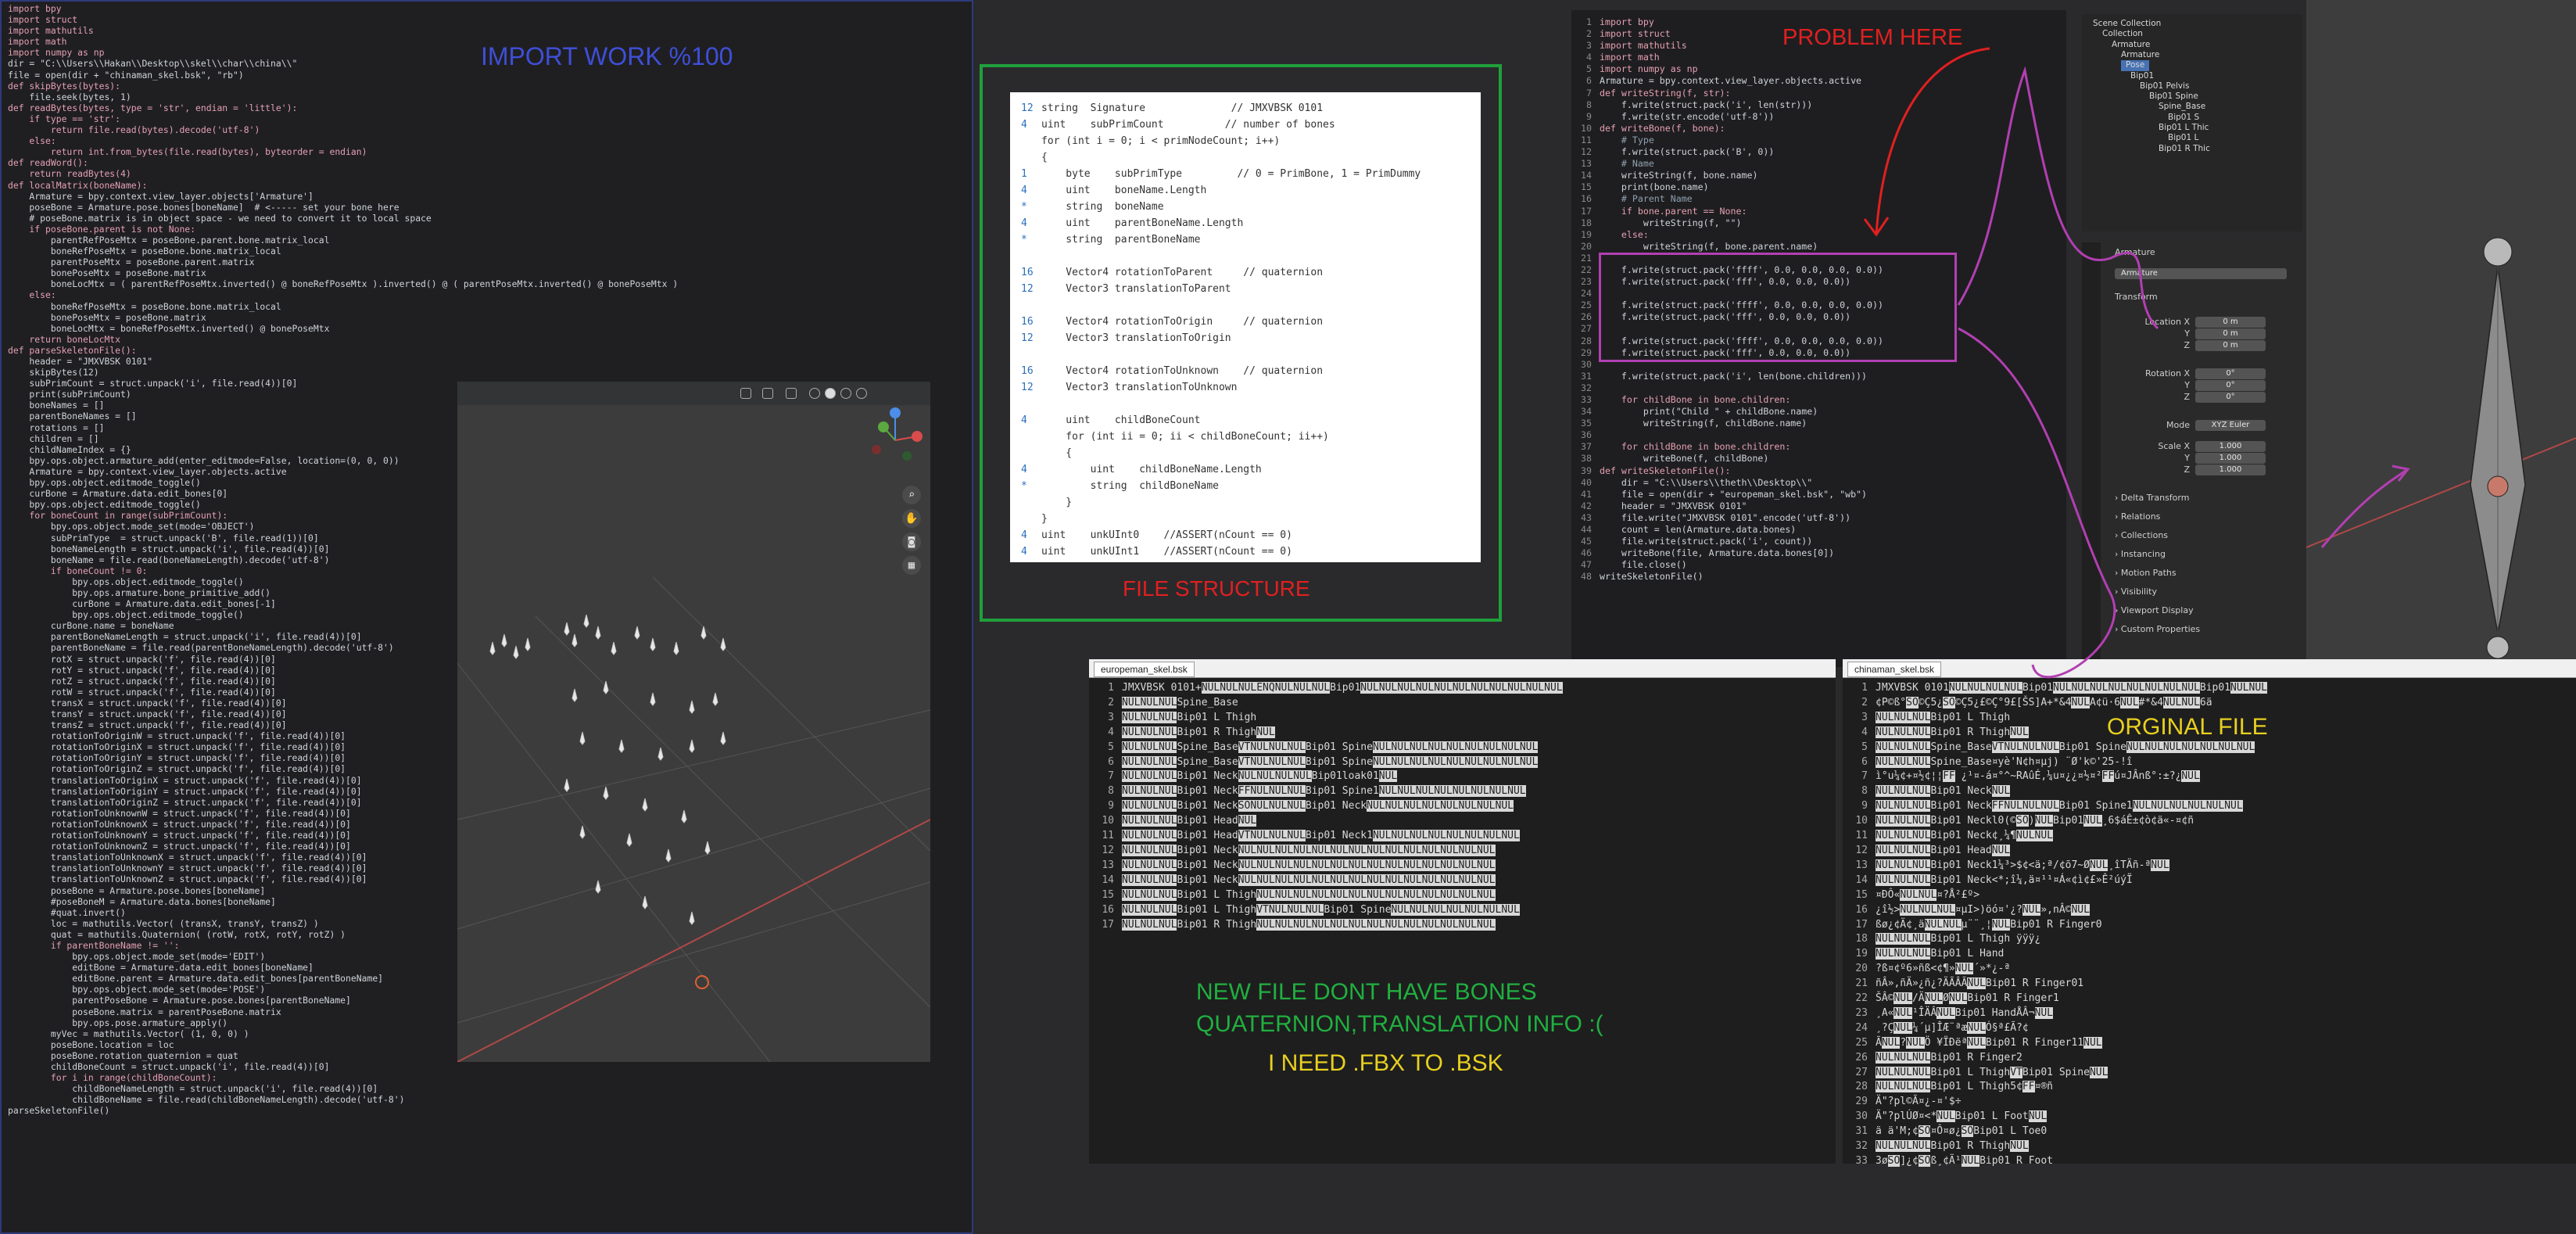  I want to click on annotation-arrows, so click(2136, 363).